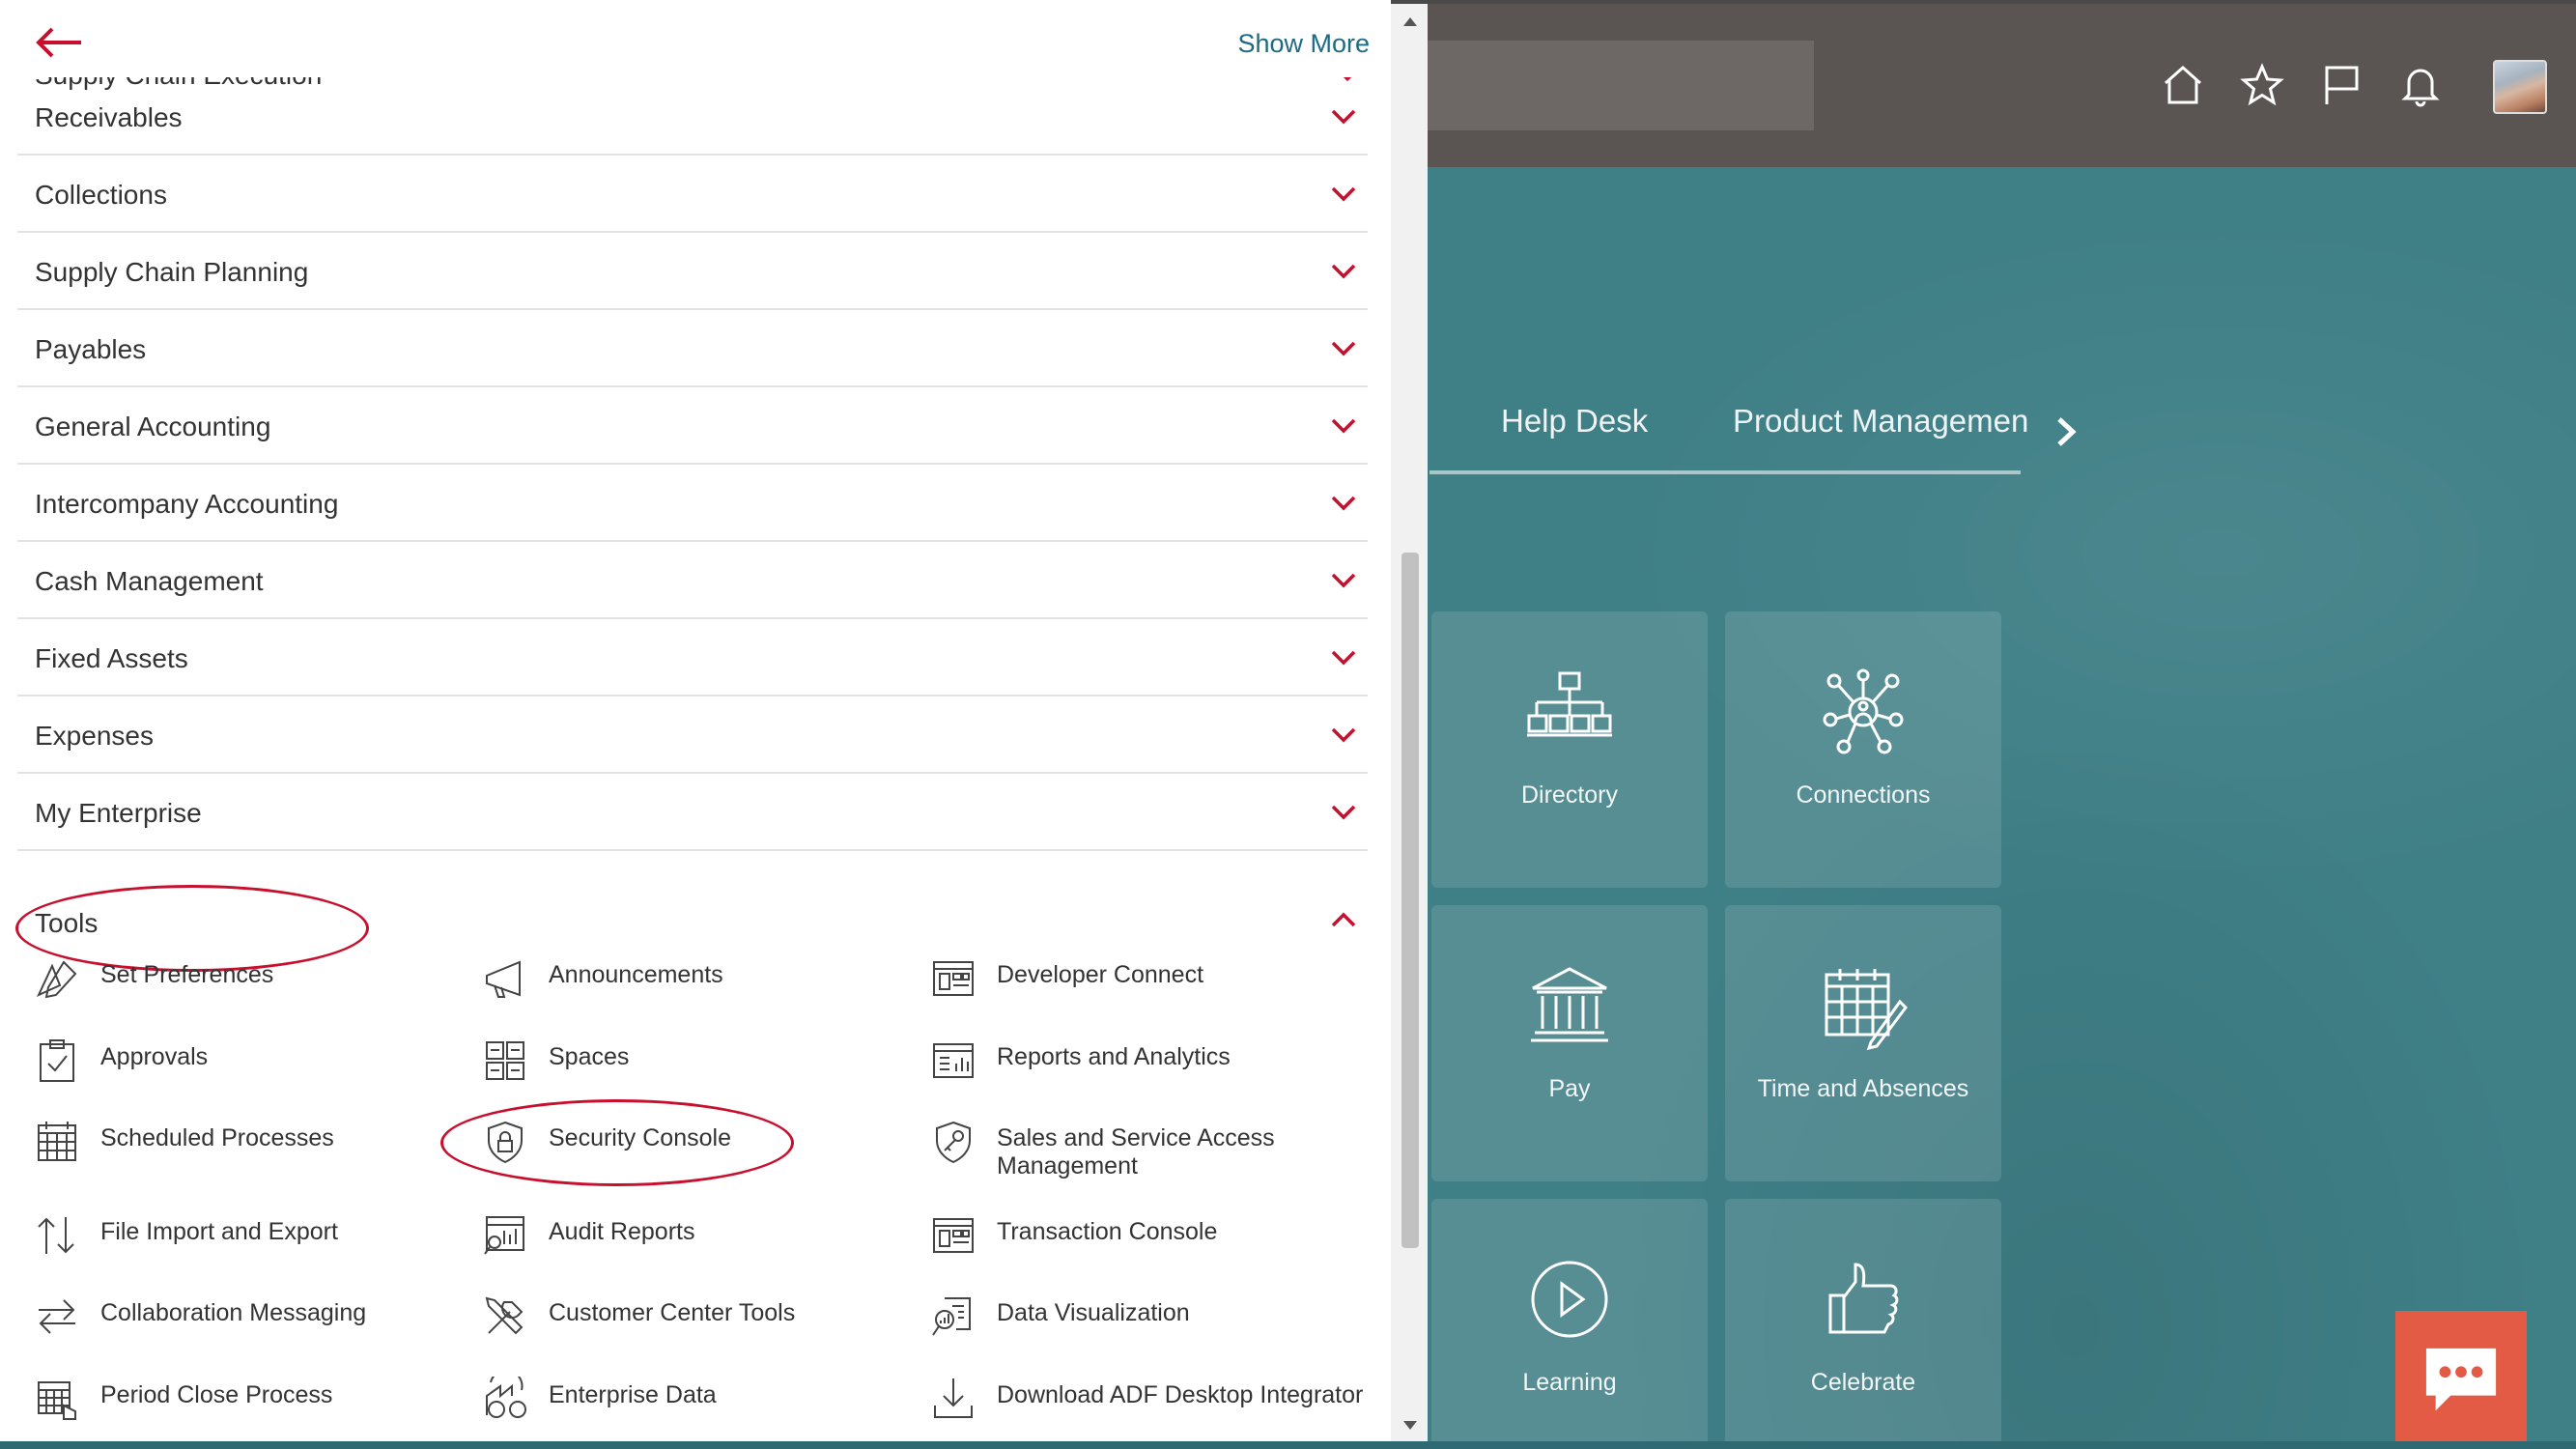  Describe the element at coordinates (57, 1316) in the screenshot. I see `exchange-arrows-icon` at that location.